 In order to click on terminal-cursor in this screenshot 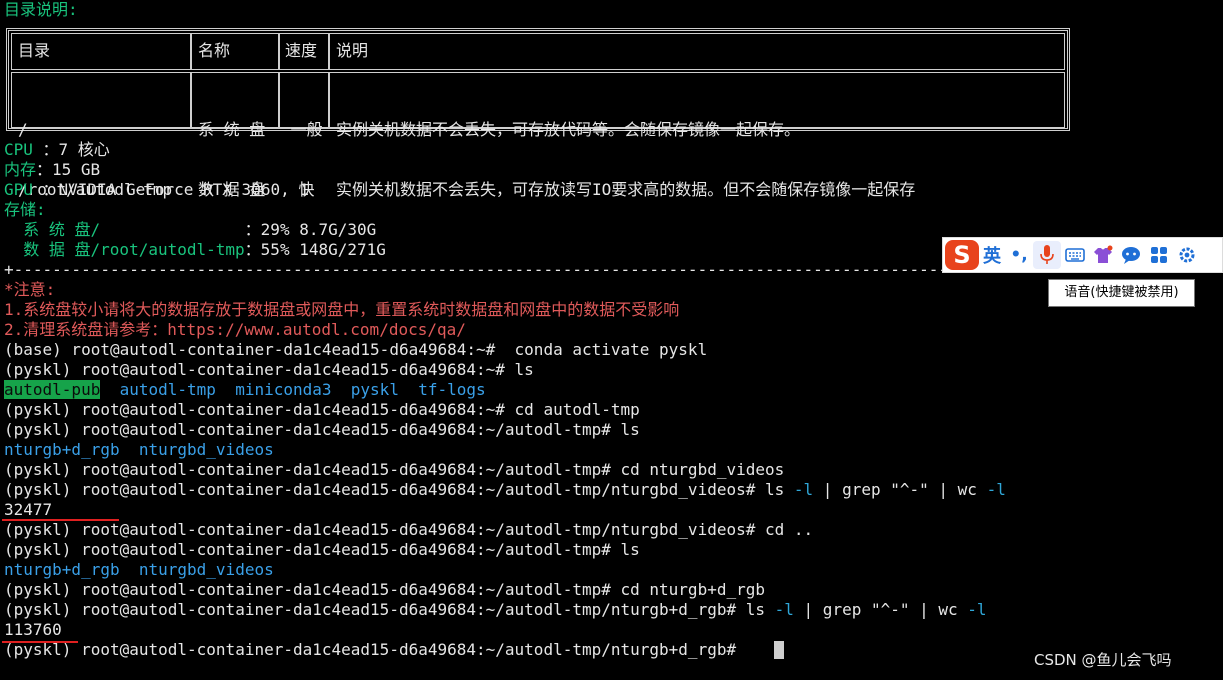, I will do `click(779, 650)`.